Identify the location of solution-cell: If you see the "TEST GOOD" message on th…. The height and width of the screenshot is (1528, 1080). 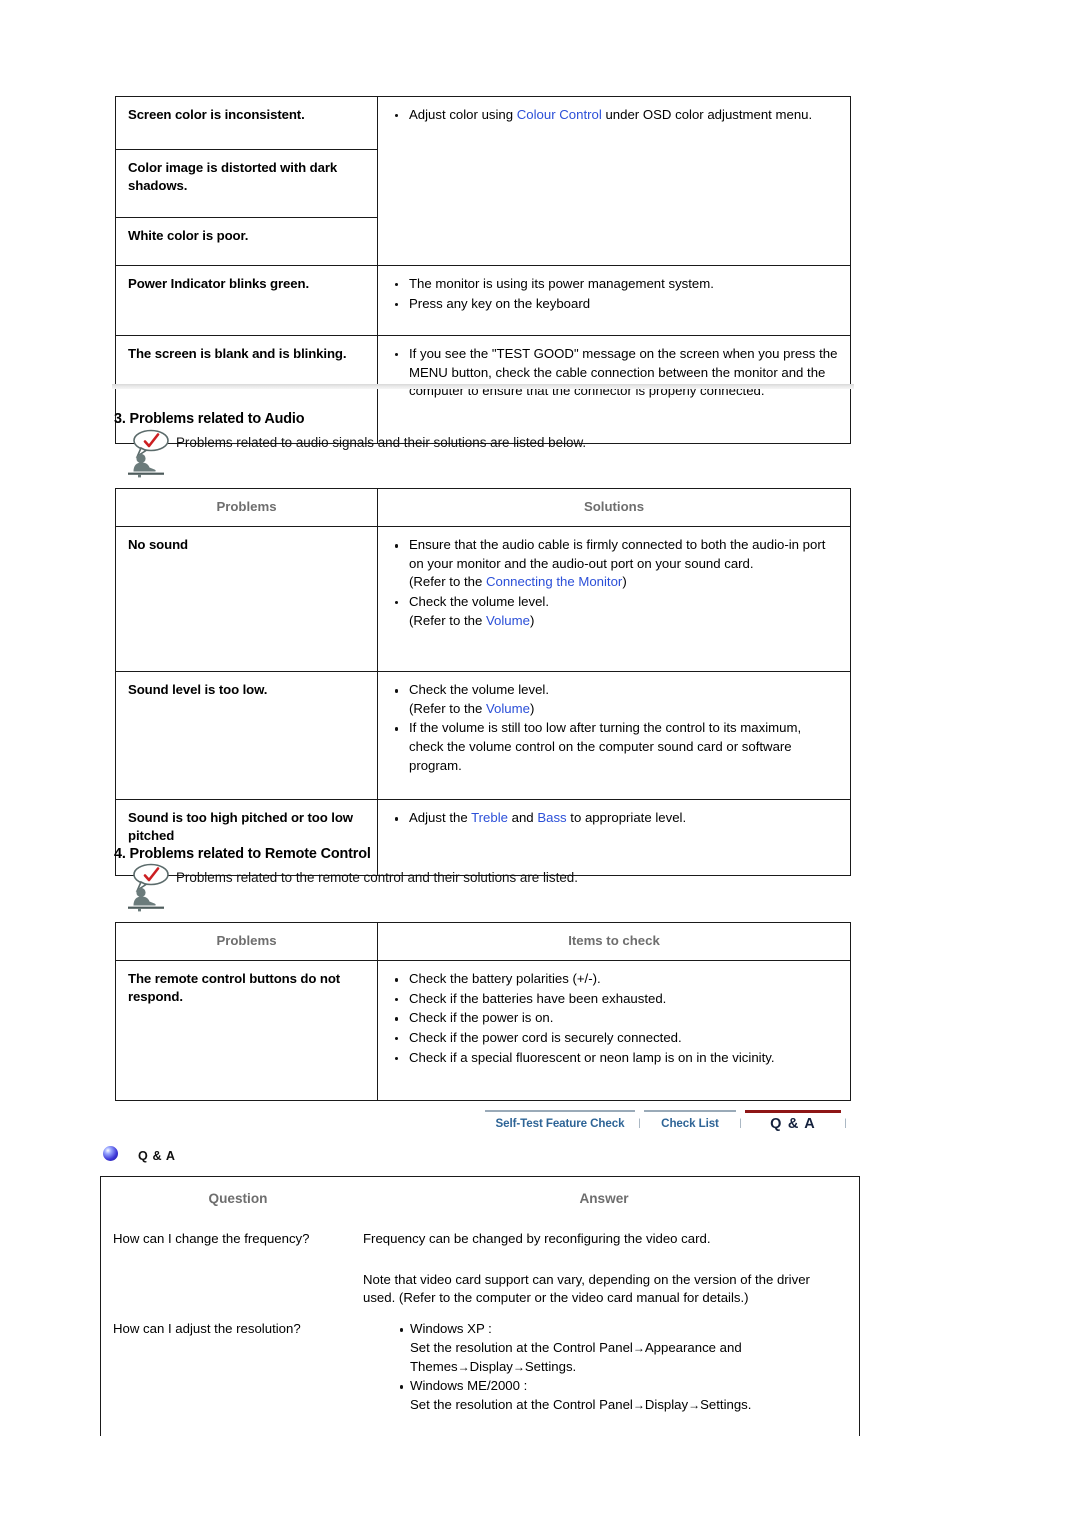
(614, 389).